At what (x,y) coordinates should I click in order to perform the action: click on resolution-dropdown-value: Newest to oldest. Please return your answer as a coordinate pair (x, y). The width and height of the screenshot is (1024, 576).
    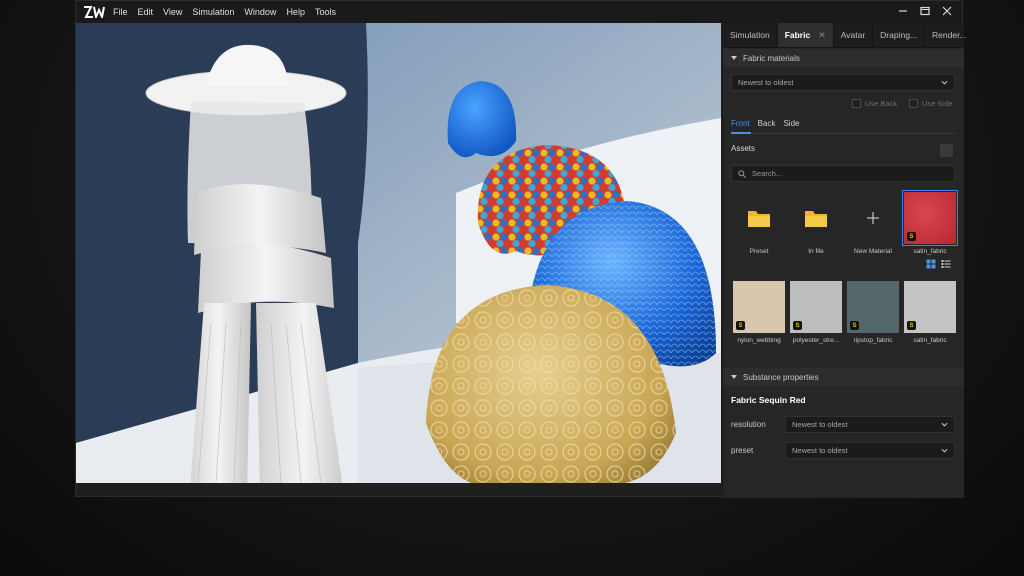
    Looking at the image, I should click on (820, 424).